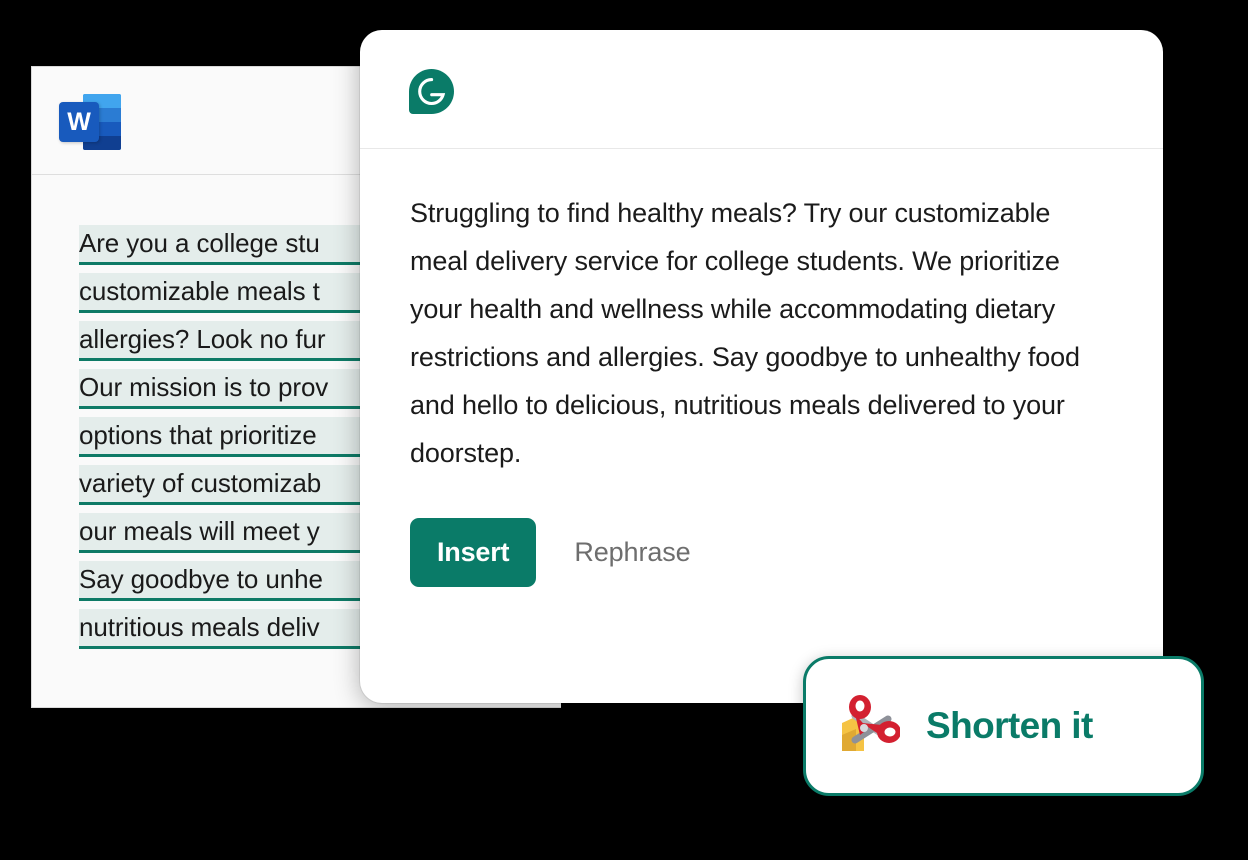  I want to click on grammarly-logo, so click(431, 91).